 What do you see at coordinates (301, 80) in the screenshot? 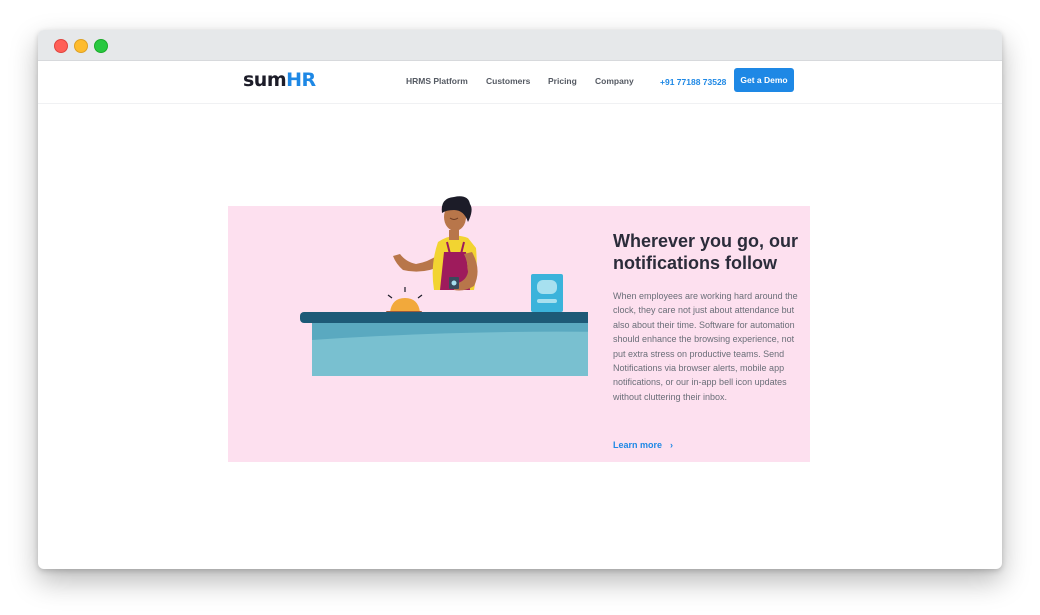
I see `logo-text-hr: HR` at bounding box center [301, 80].